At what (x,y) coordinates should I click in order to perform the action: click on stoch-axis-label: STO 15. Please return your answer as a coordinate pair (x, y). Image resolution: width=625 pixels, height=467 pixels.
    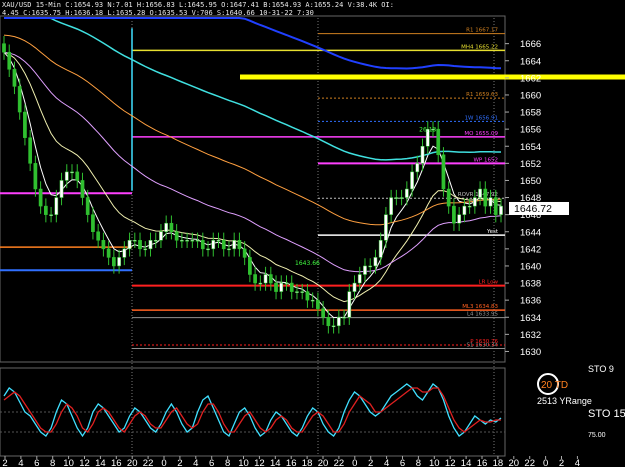
    Looking at the image, I should click on (606, 414).